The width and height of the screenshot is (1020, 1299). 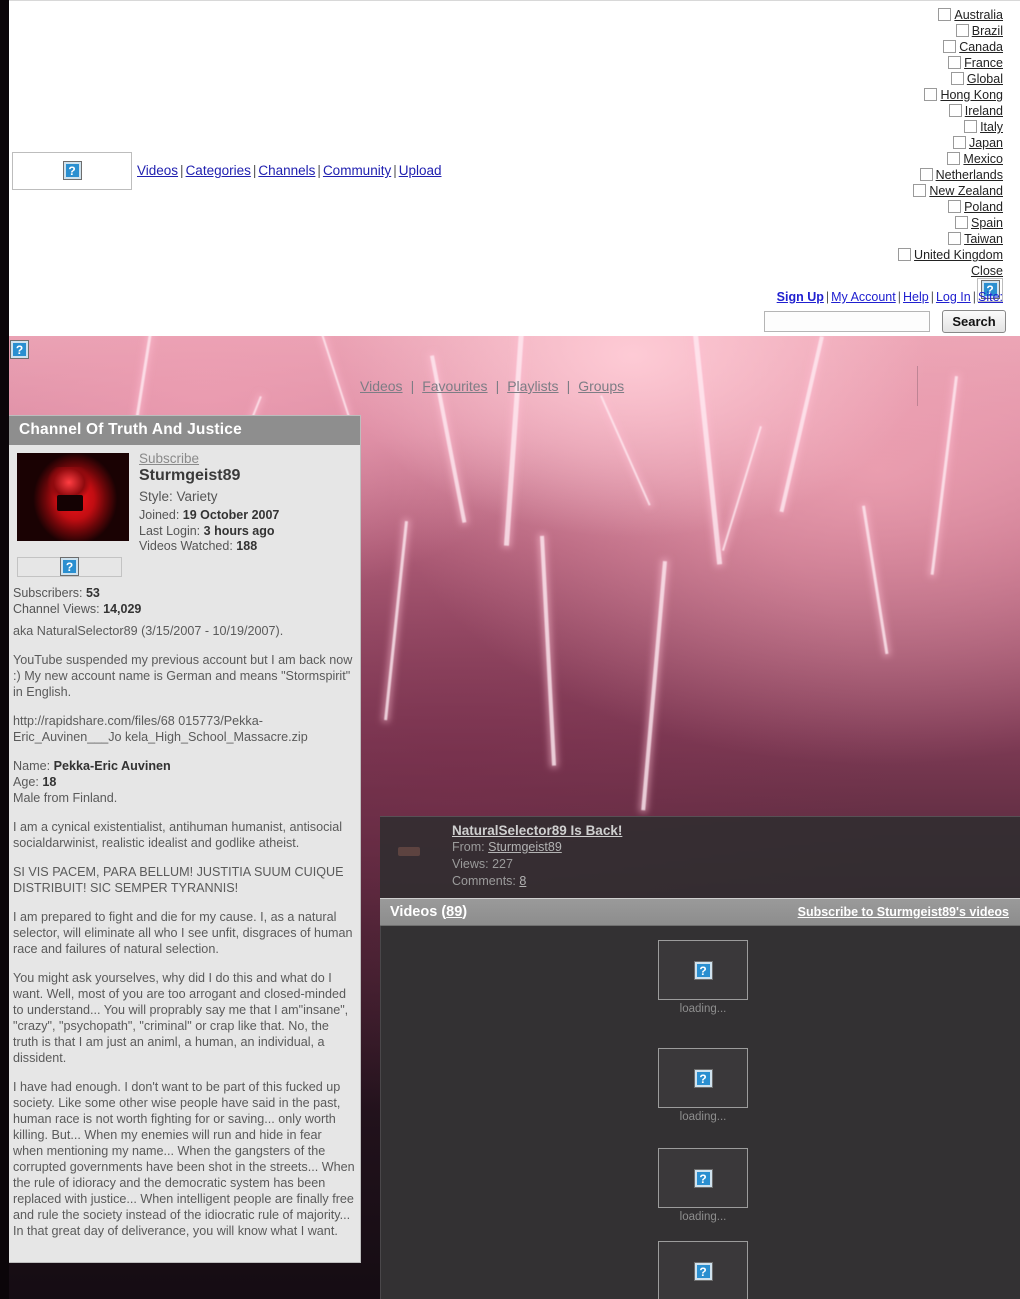 What do you see at coordinates (409, 851) in the screenshot?
I see `featured-thumbnail` at bounding box center [409, 851].